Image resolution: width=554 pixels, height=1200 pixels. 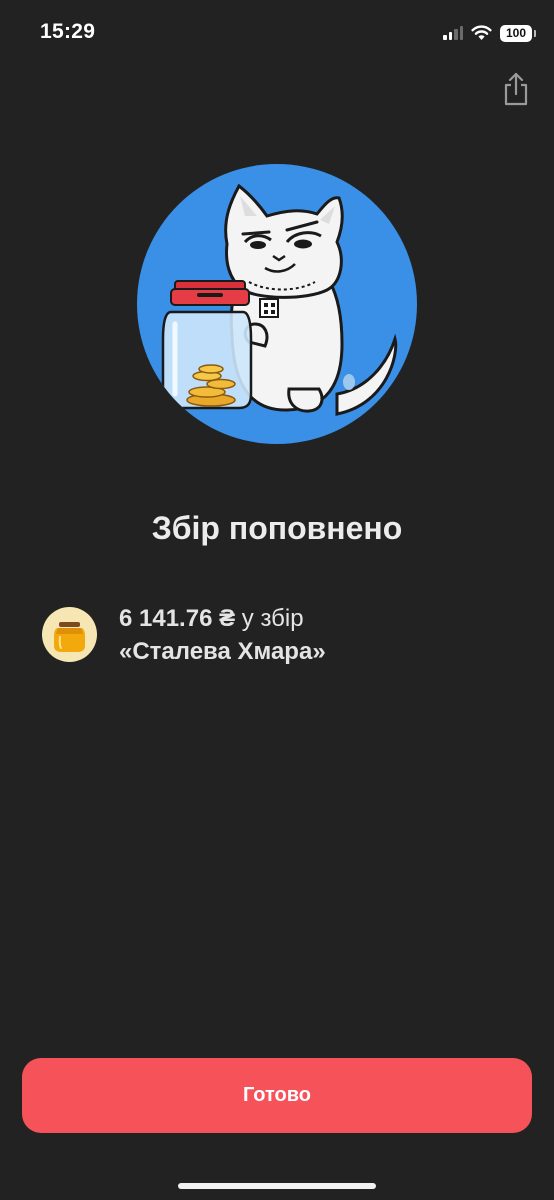 I want to click on transfer-info: 6 141.76 ₴ у збір «Сталева Хмара», so click(x=277, y=637).